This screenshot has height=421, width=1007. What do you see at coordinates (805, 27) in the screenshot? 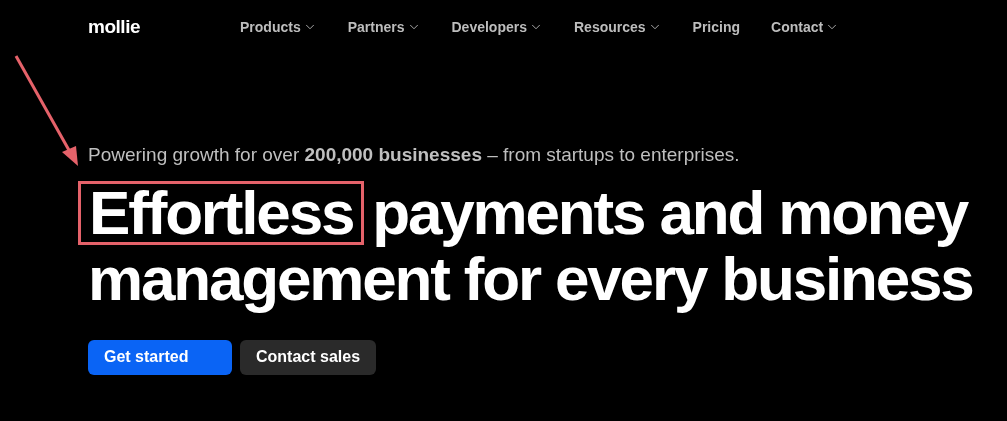
I see `nav-link: Contact` at bounding box center [805, 27].